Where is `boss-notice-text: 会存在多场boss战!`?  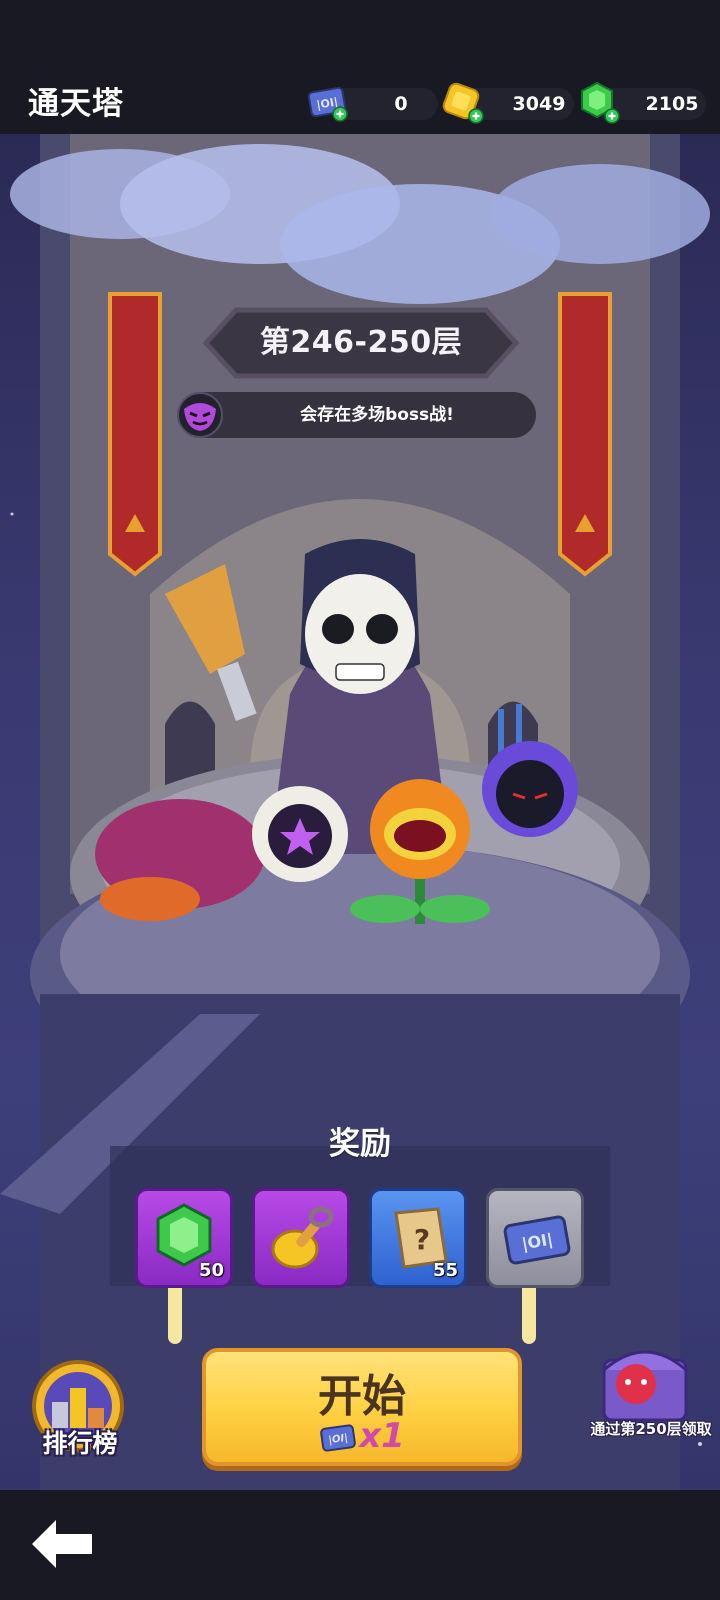 boss-notice-text: 会存在多场boss战! is located at coordinates (377, 415).